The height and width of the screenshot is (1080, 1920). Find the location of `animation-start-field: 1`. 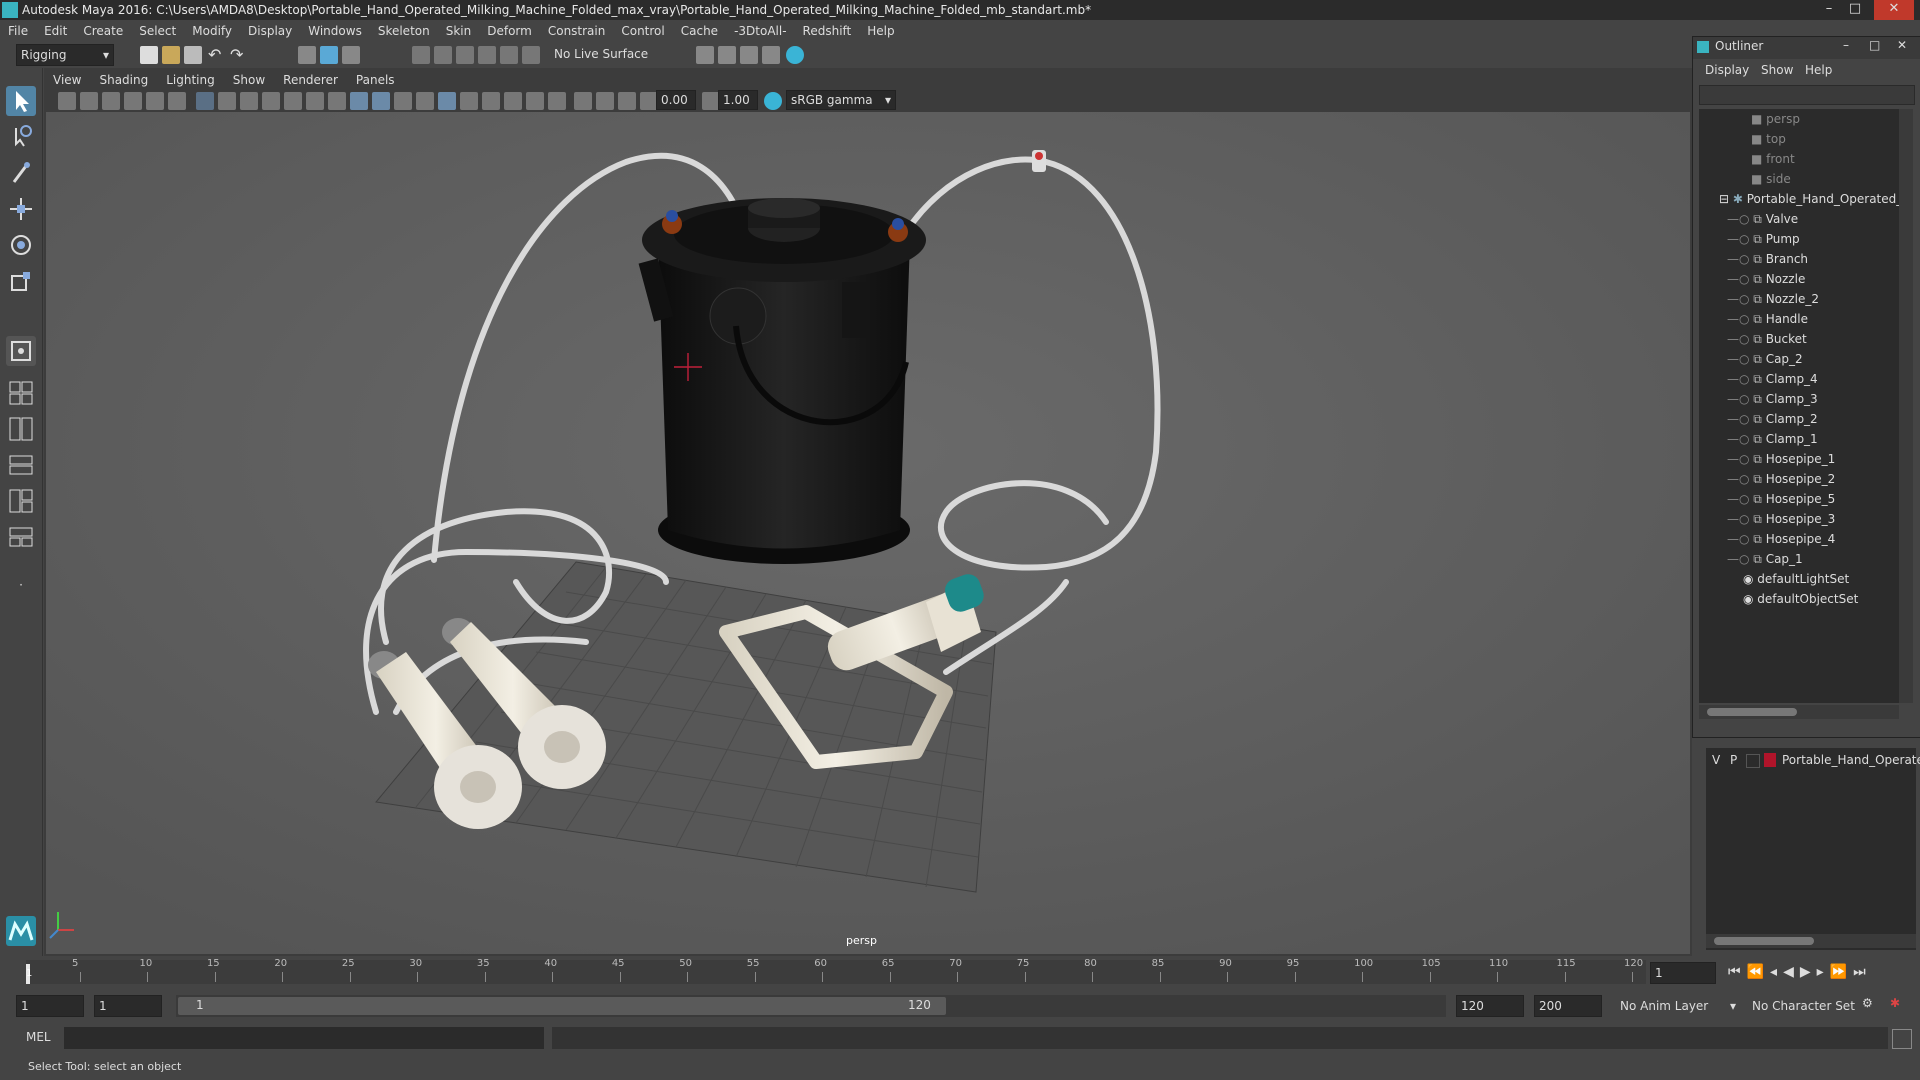

animation-start-field: 1 is located at coordinates (50, 1006).